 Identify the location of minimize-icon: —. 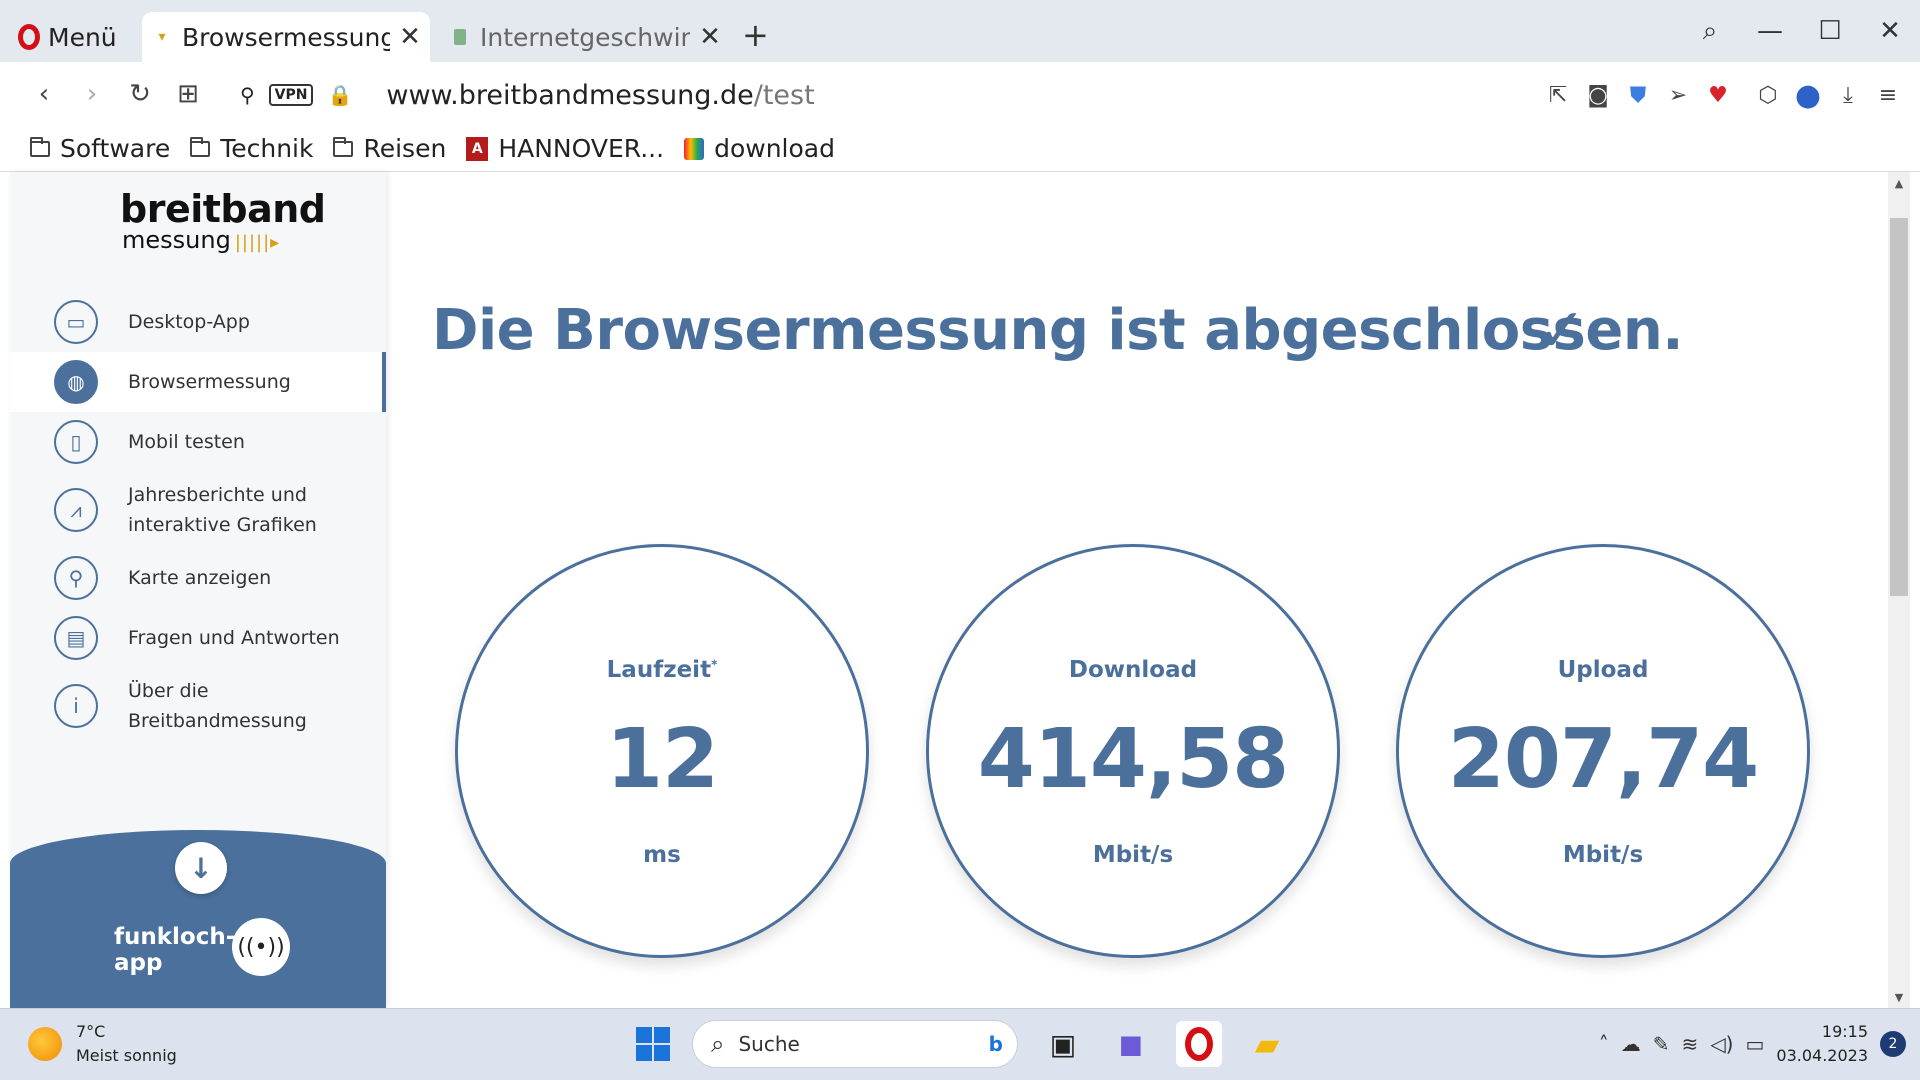
(1770, 31).